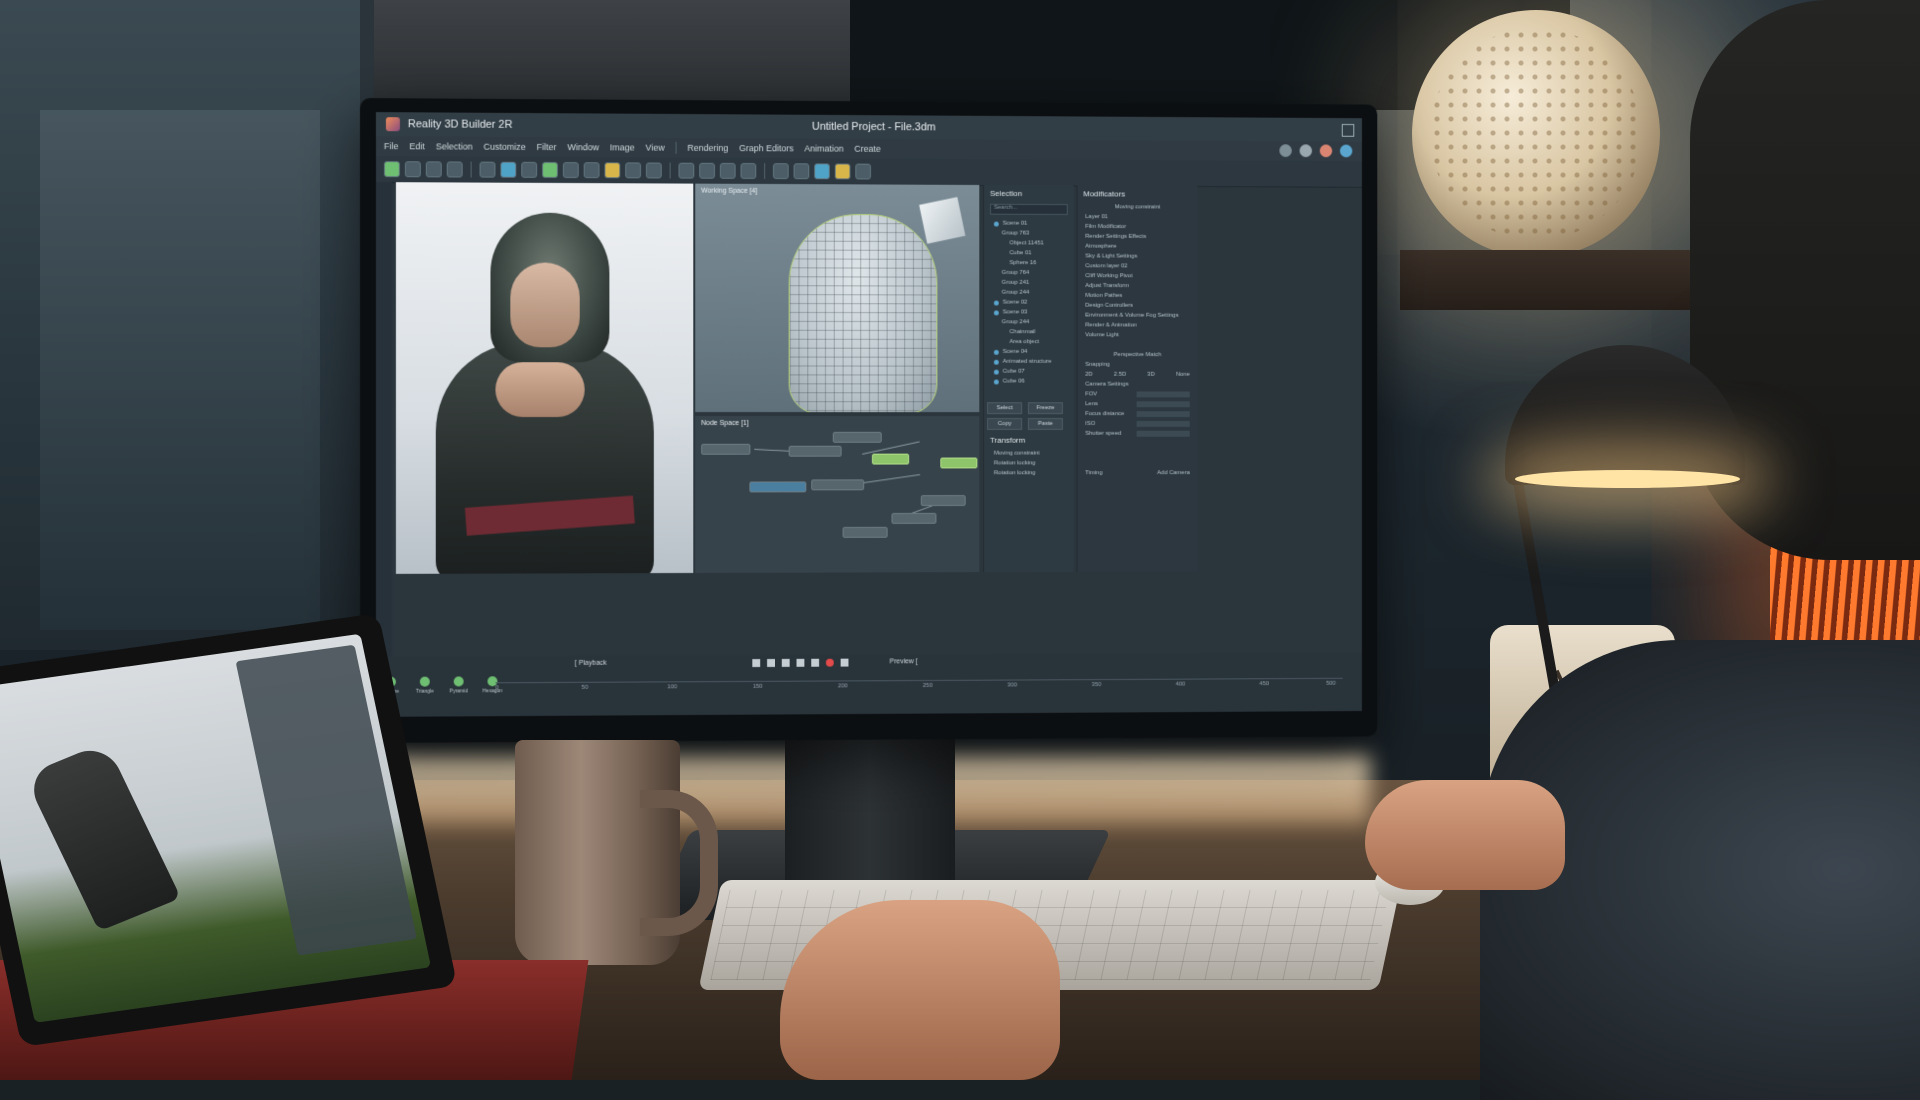  Describe the element at coordinates (707, 148) in the screenshot. I see `menu-rendering: Rendering` at that location.